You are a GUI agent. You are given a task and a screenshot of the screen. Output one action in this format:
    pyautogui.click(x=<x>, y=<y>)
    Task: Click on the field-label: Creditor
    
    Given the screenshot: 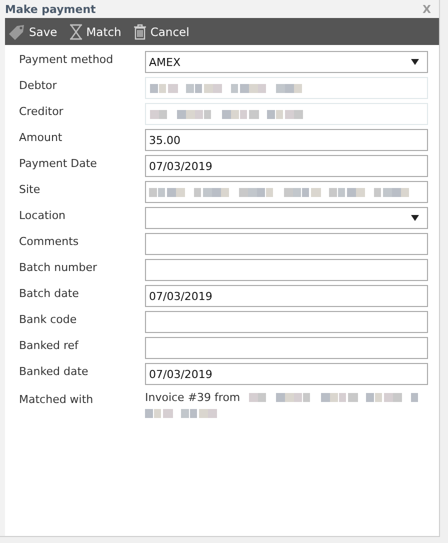 What is the action you would take?
    pyautogui.click(x=41, y=111)
    